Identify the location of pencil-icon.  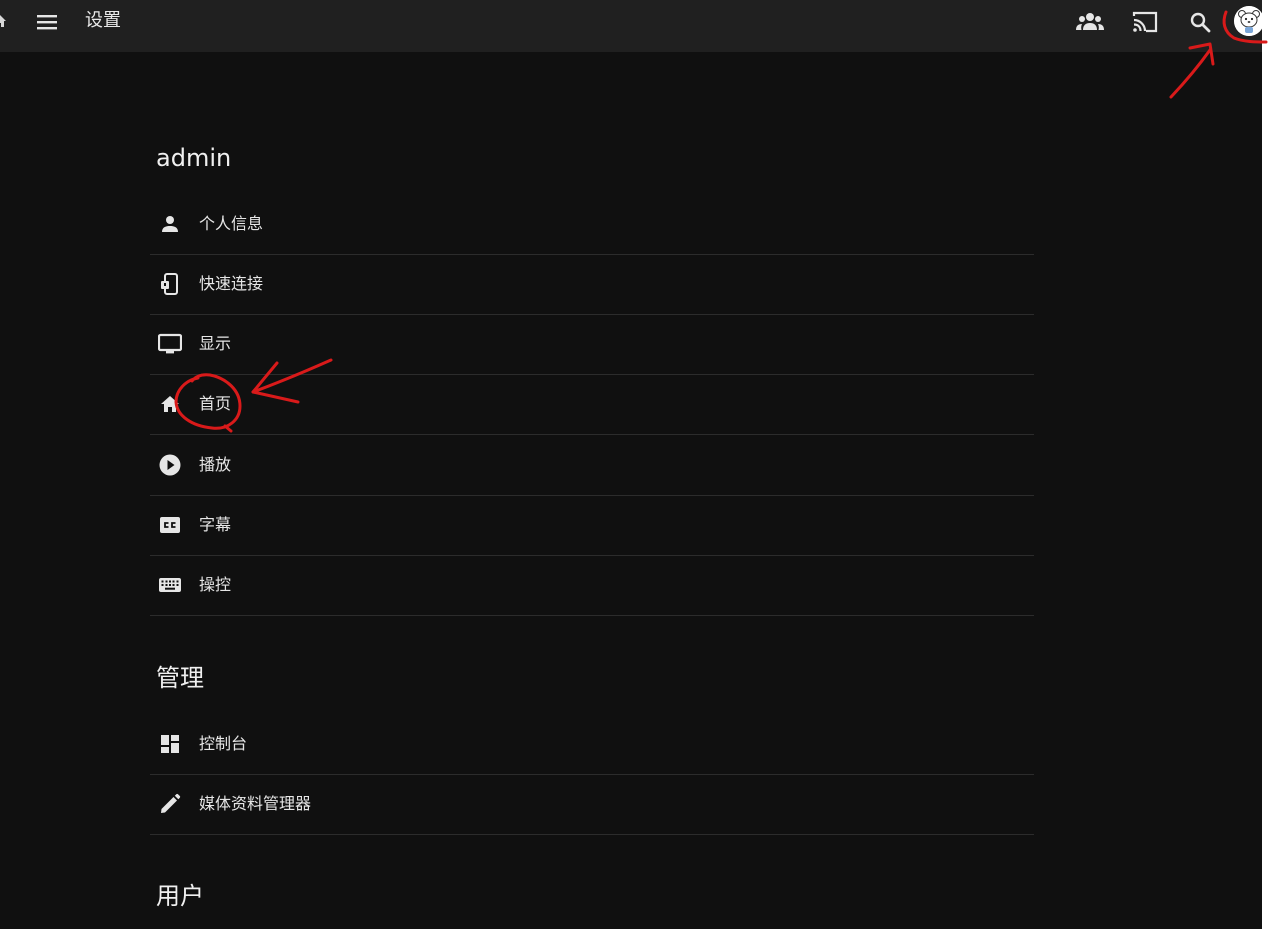
(170, 804).